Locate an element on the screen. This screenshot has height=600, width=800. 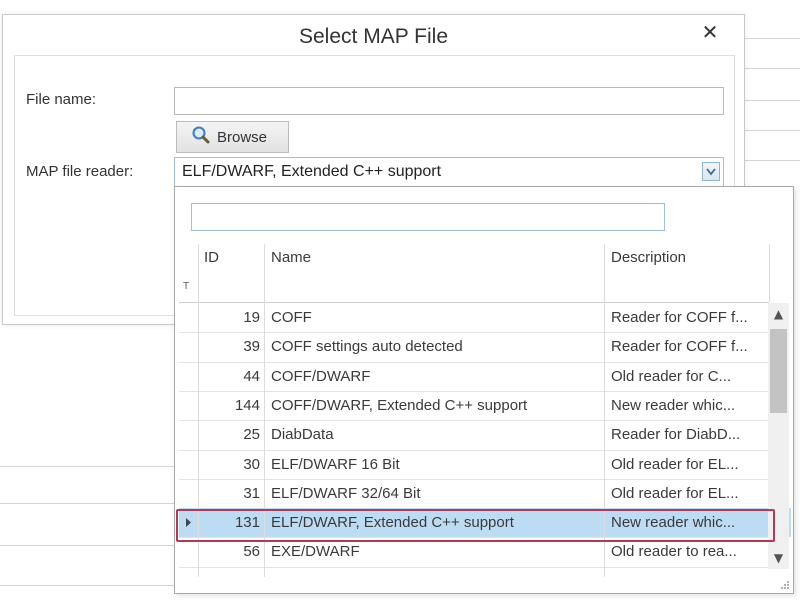
row-name-cell: COFF/DWARF is located at coordinates (321, 376).